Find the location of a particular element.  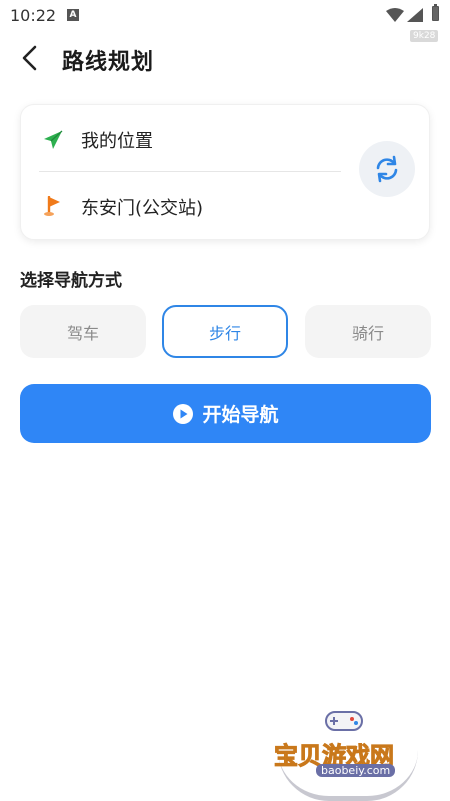

chevron-left-icon is located at coordinates (29, 58).